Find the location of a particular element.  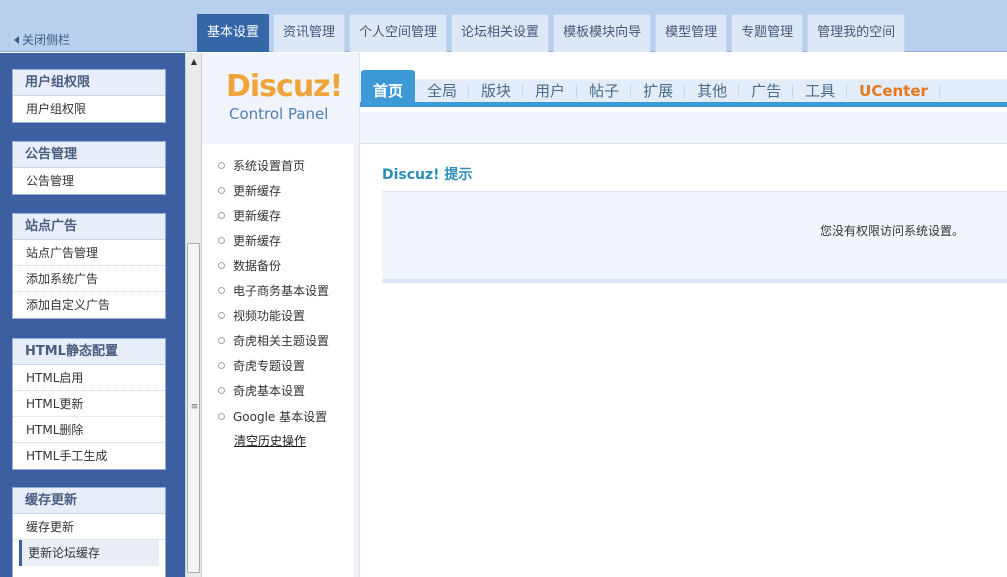

tab-label: 帖子 is located at coordinates (604, 91).